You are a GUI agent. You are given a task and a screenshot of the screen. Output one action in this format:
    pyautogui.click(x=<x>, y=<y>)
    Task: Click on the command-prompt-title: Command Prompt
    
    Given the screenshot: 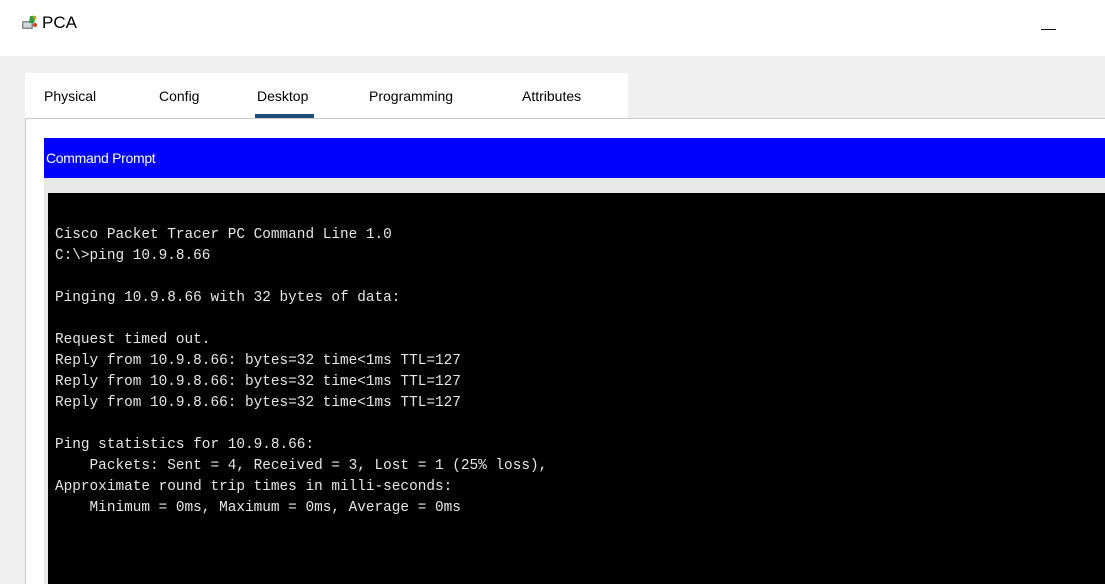 What is the action you would take?
    pyautogui.click(x=101, y=158)
    